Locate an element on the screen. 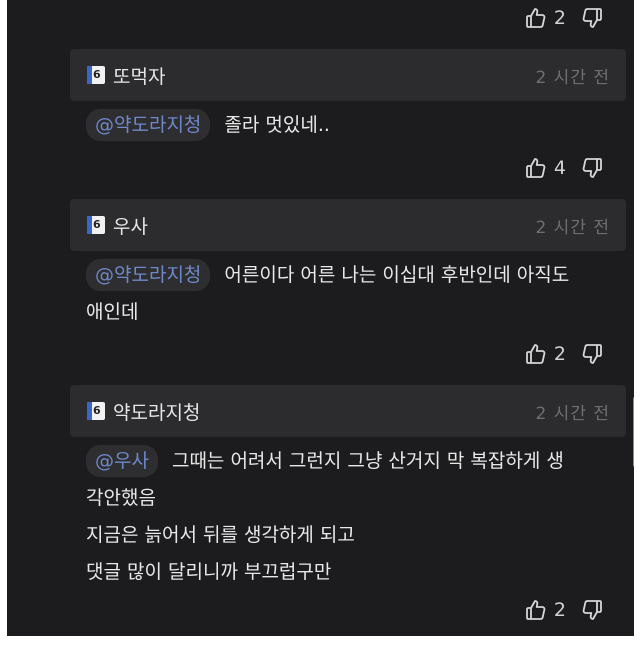 This screenshot has height=645, width=640. comment-header: 6 약도라지청 2 시간 전 is located at coordinates (348, 411).